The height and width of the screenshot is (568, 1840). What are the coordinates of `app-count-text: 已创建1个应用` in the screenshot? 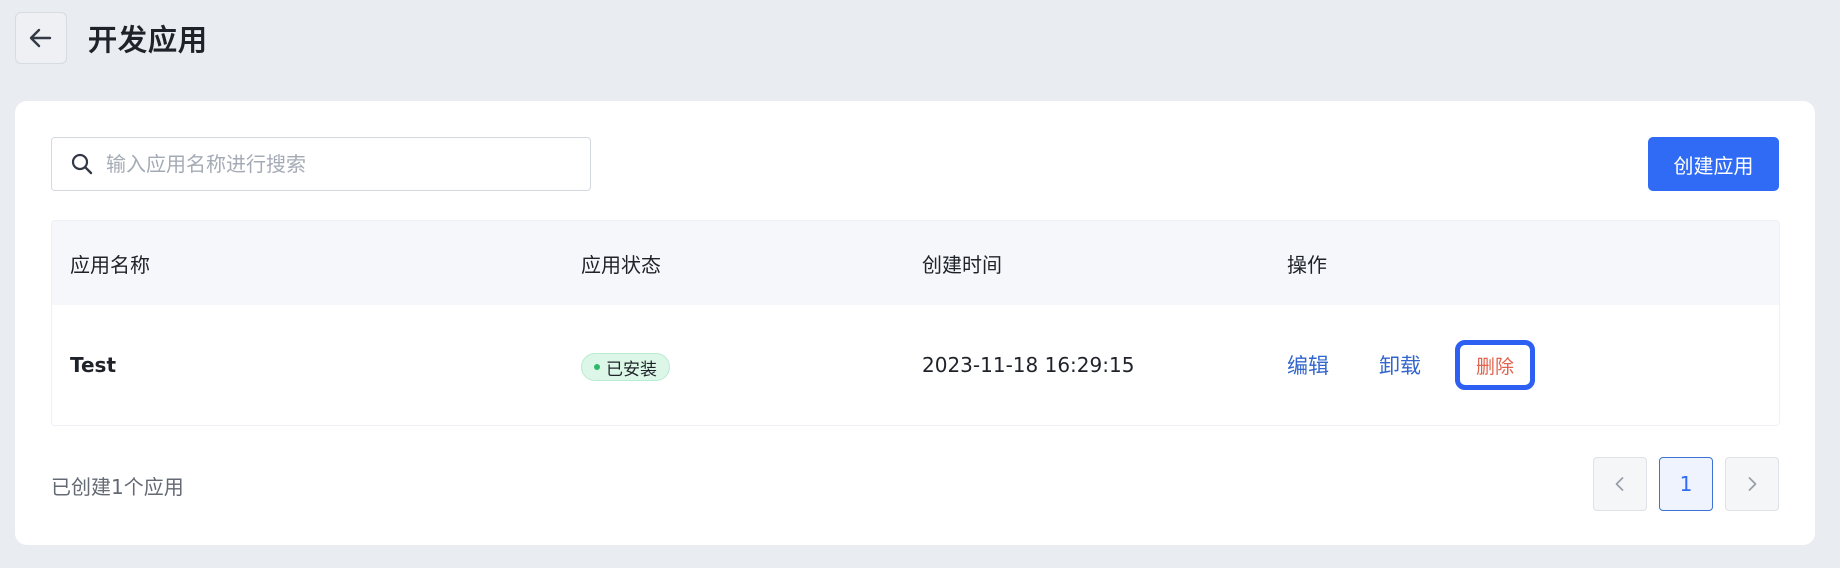 It's located at (117, 487).